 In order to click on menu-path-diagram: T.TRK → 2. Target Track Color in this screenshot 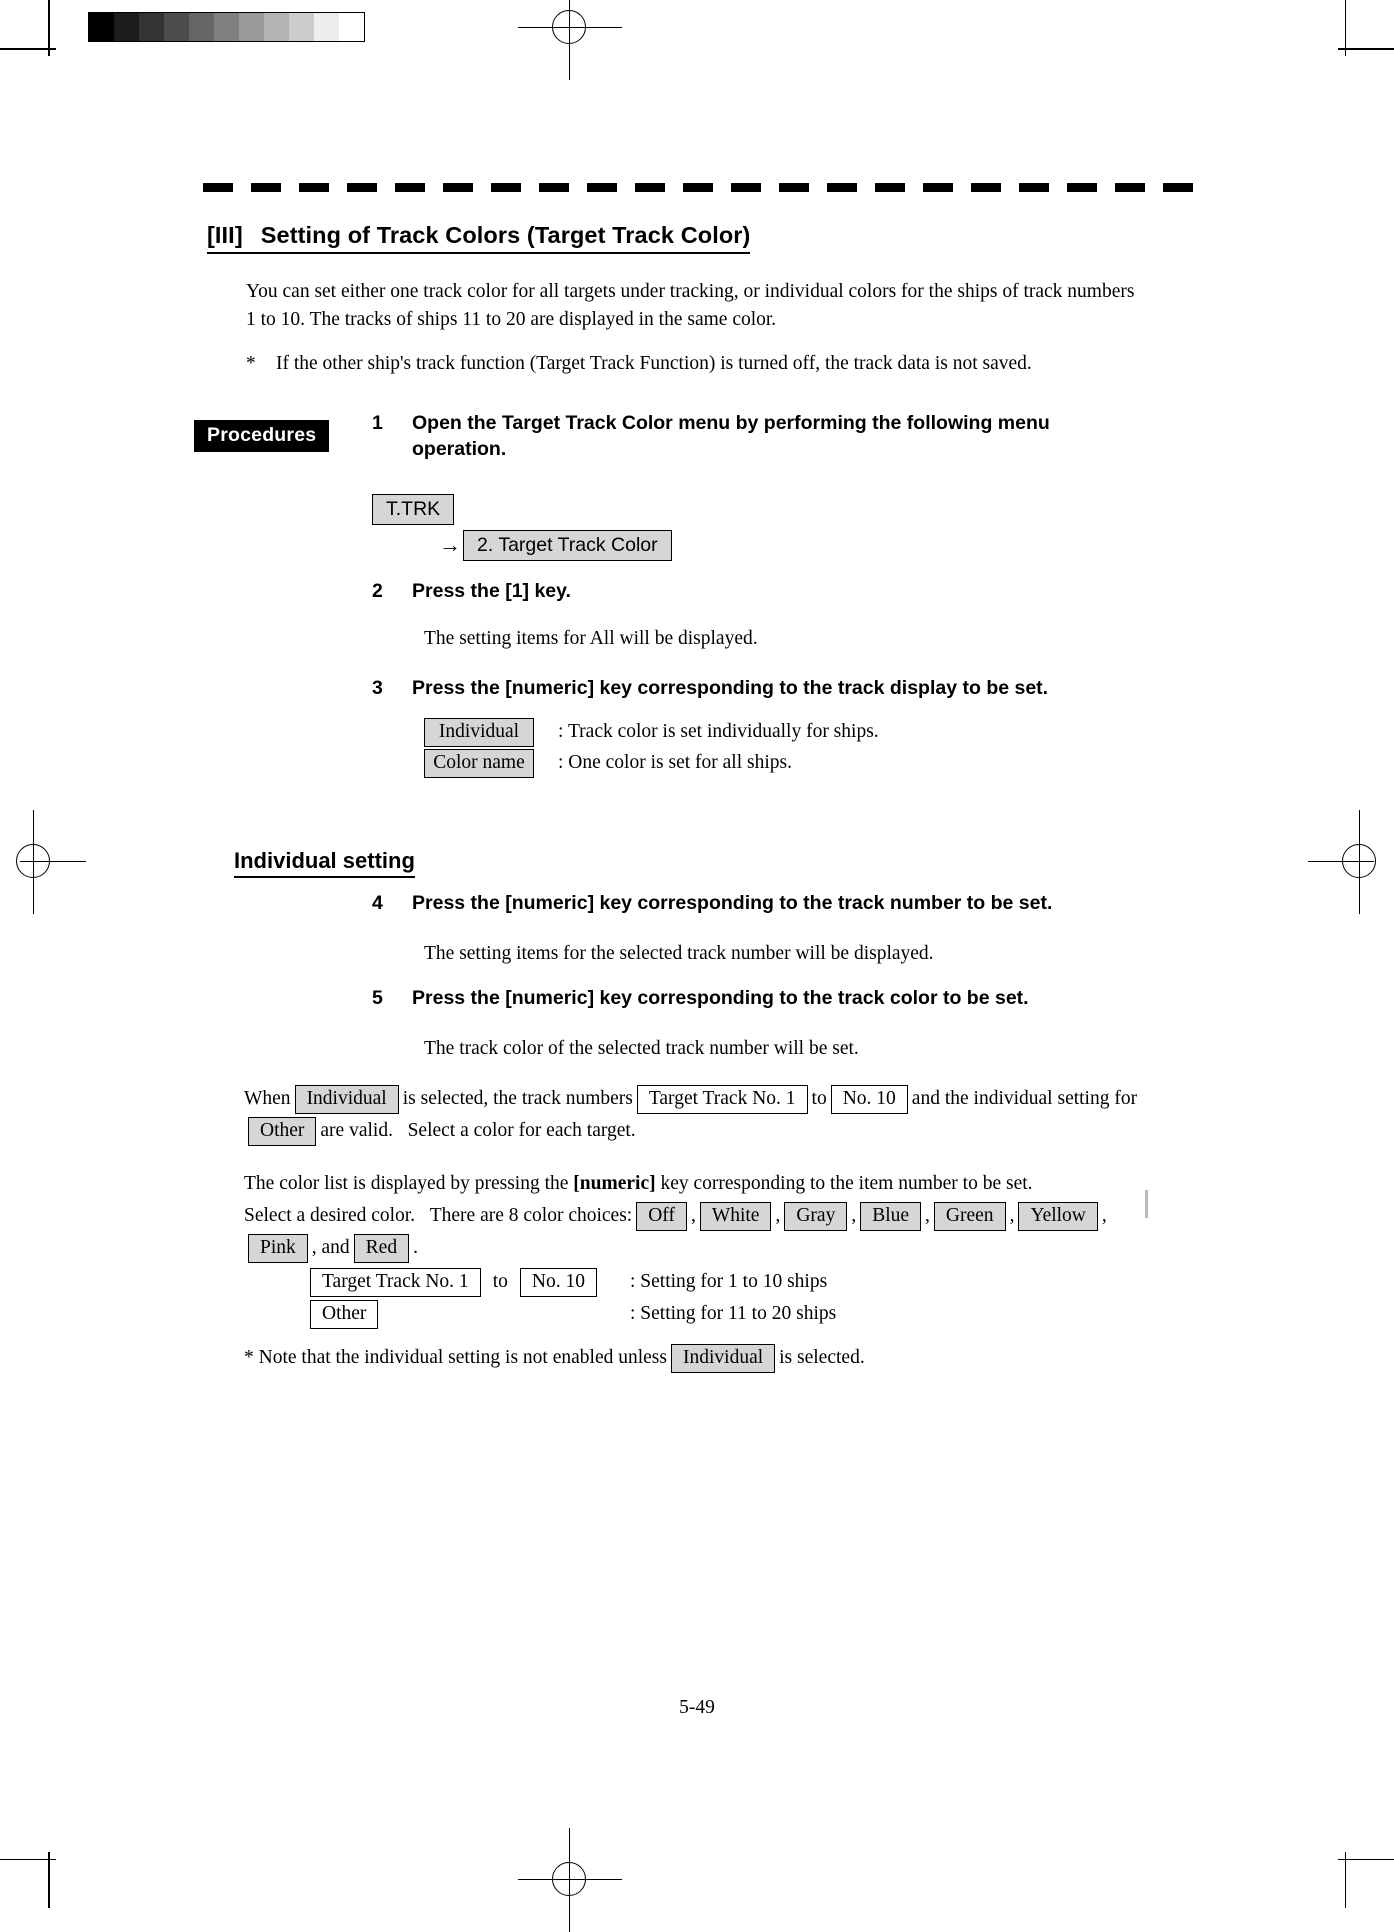, I will do `click(522, 527)`.